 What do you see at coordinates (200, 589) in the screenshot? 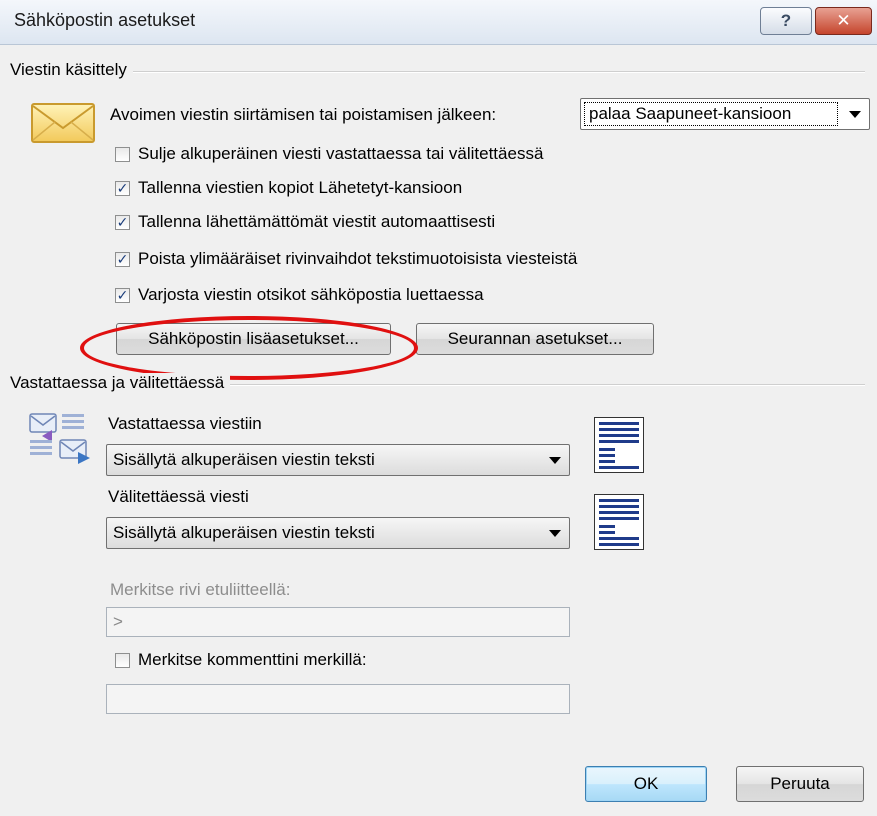
I see `prefix-label: Merkitse rivi etuliitteellä:` at bounding box center [200, 589].